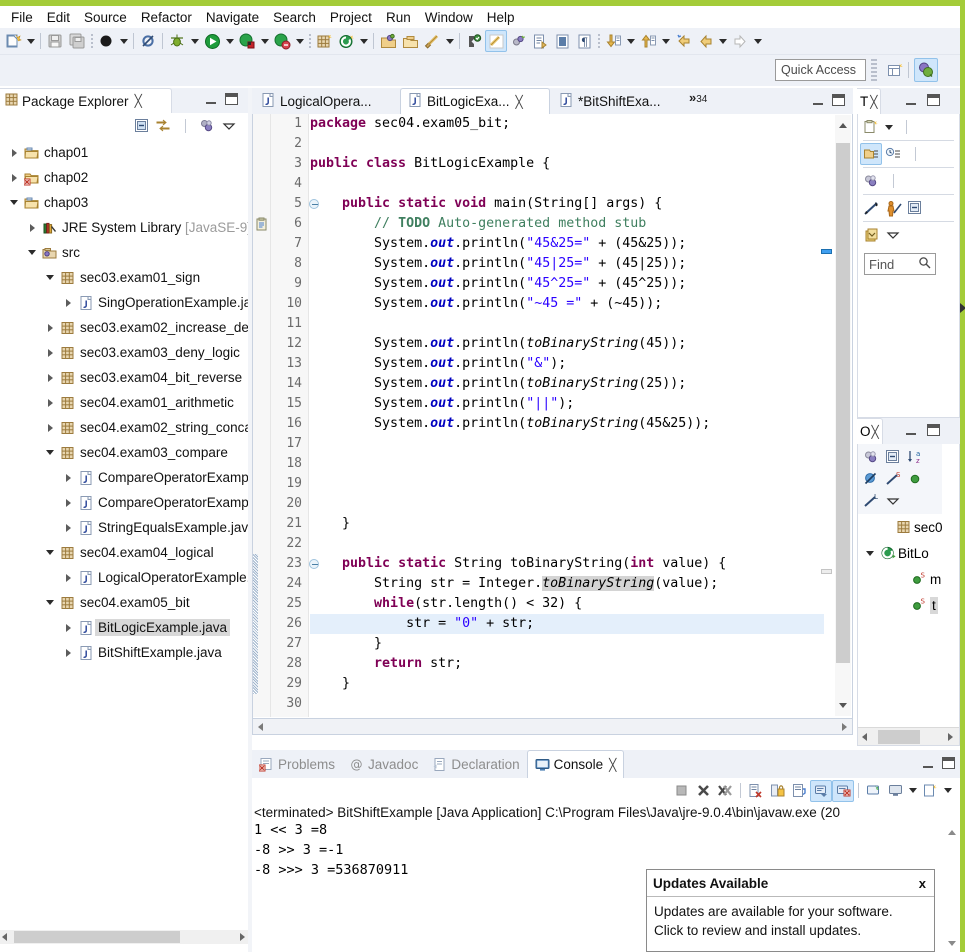 The height and width of the screenshot is (952, 965). I want to click on outline-tab: O ╳, so click(870, 431).